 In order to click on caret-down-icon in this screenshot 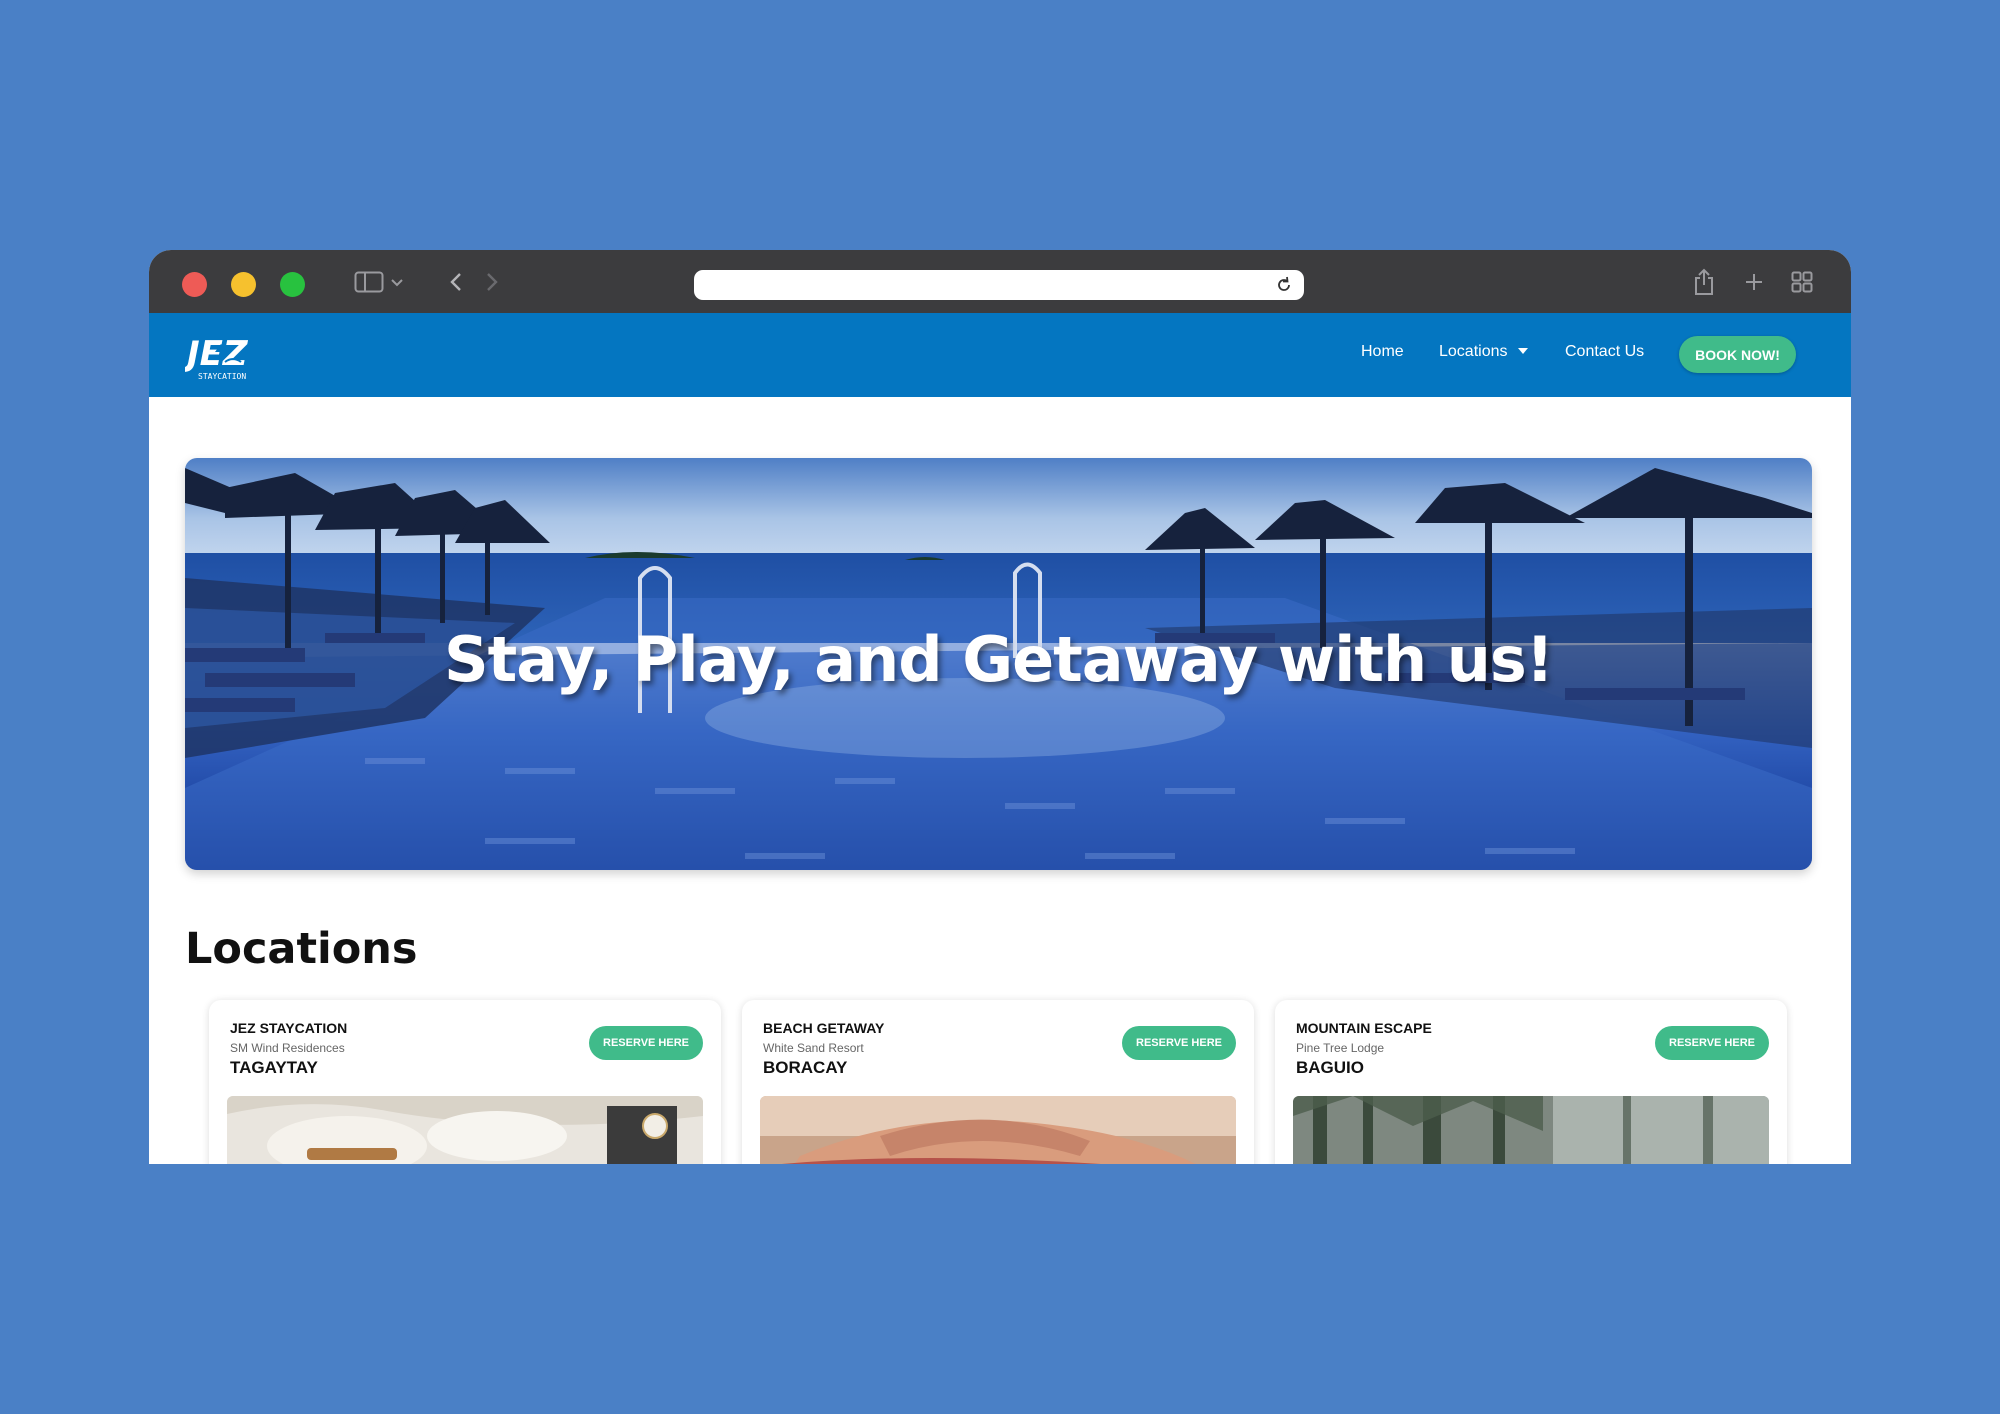, I will do `click(1522, 351)`.